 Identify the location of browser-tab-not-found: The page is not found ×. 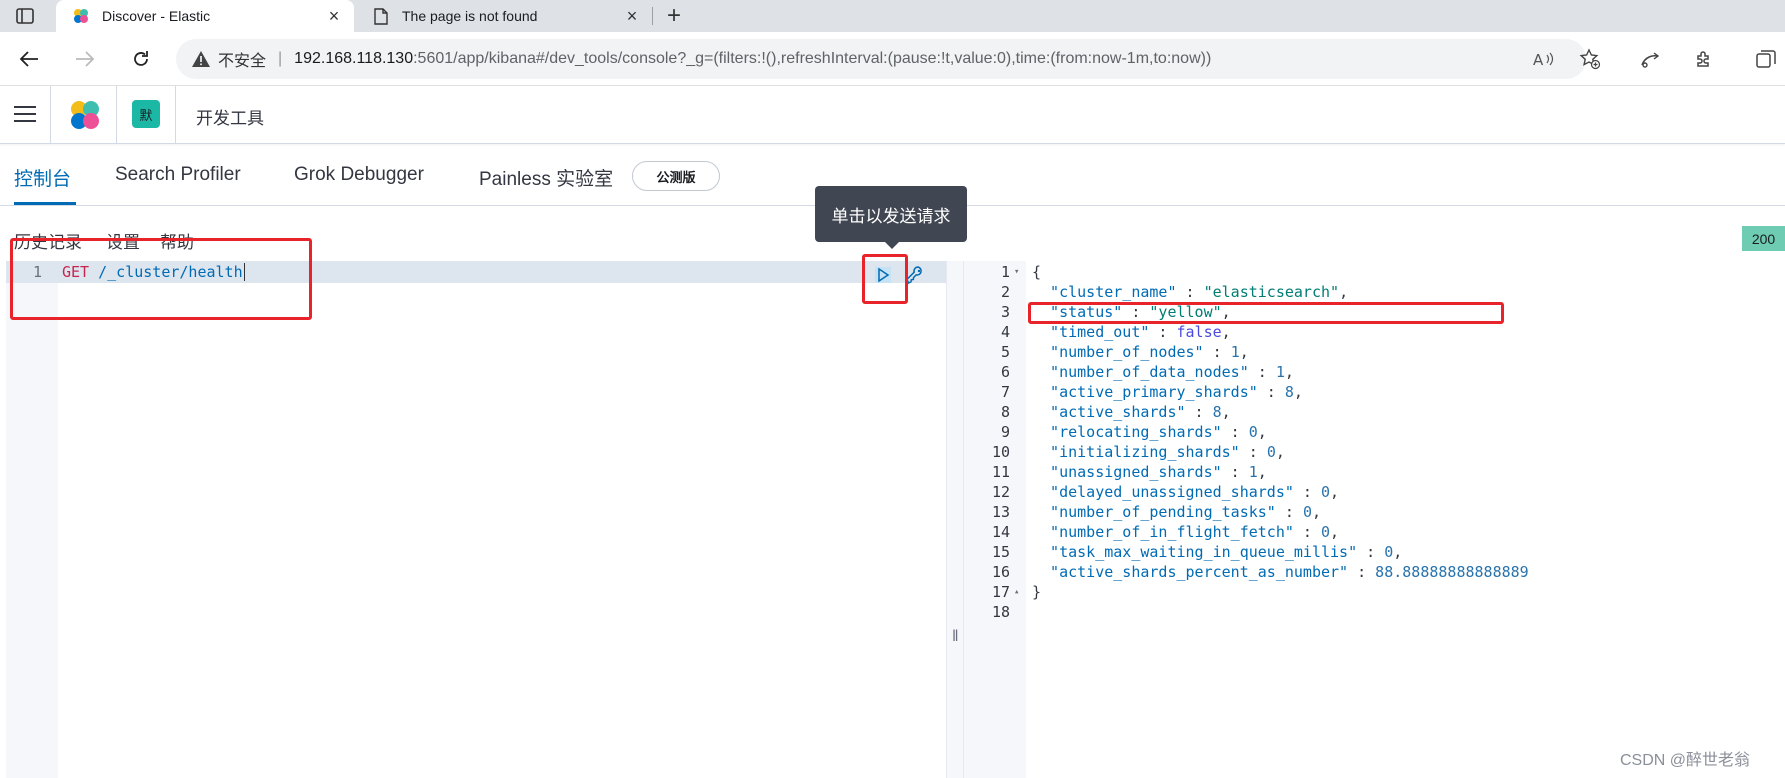
(504, 16).